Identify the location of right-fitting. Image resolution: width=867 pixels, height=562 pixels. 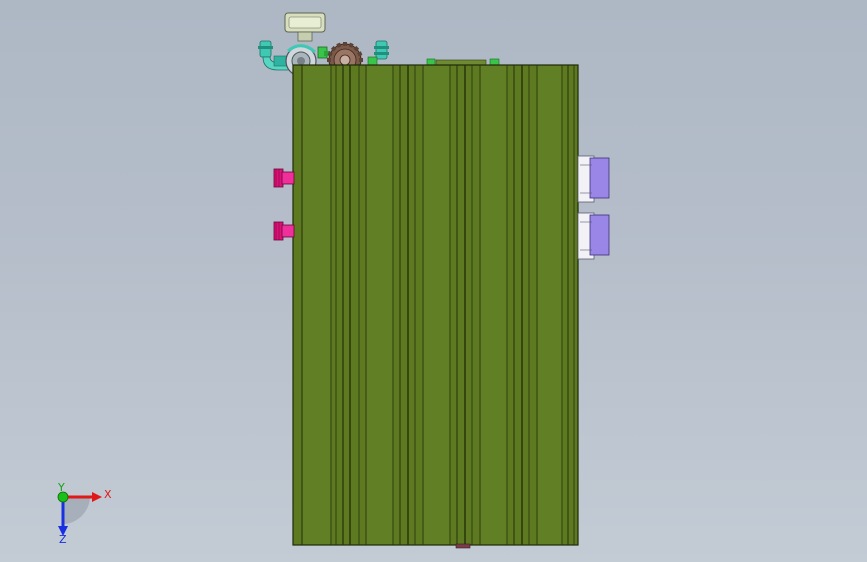
(378, 53).